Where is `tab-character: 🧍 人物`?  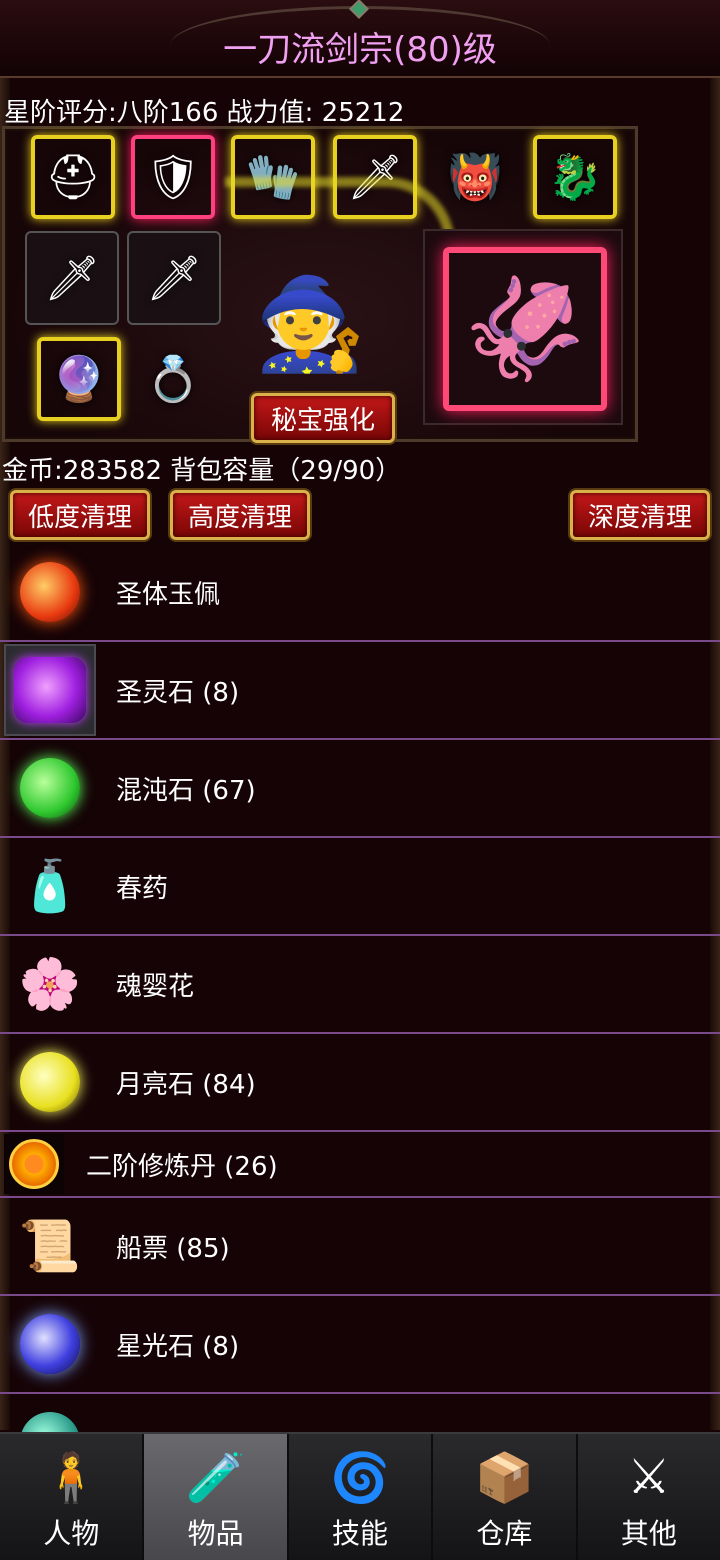 tab-character: 🧍 人物 is located at coordinates (72, 1497).